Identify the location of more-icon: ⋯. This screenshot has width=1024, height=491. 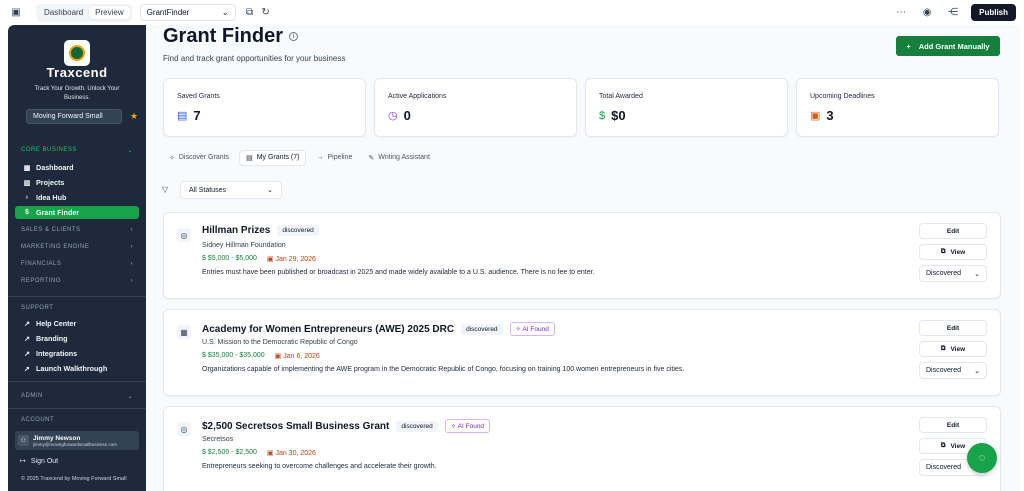
(901, 13).